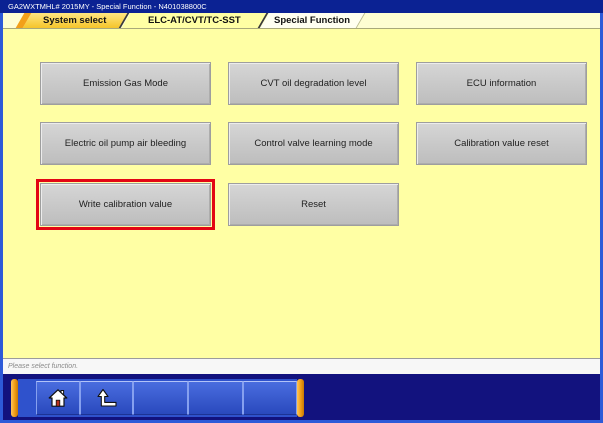  I want to click on tab-label-special-function: Special Function, so click(312, 20).